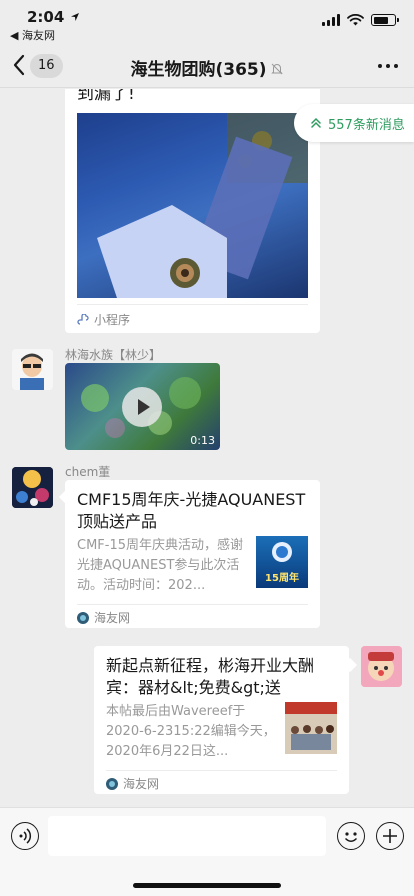  I want to click on more-options-button, so click(388, 66).